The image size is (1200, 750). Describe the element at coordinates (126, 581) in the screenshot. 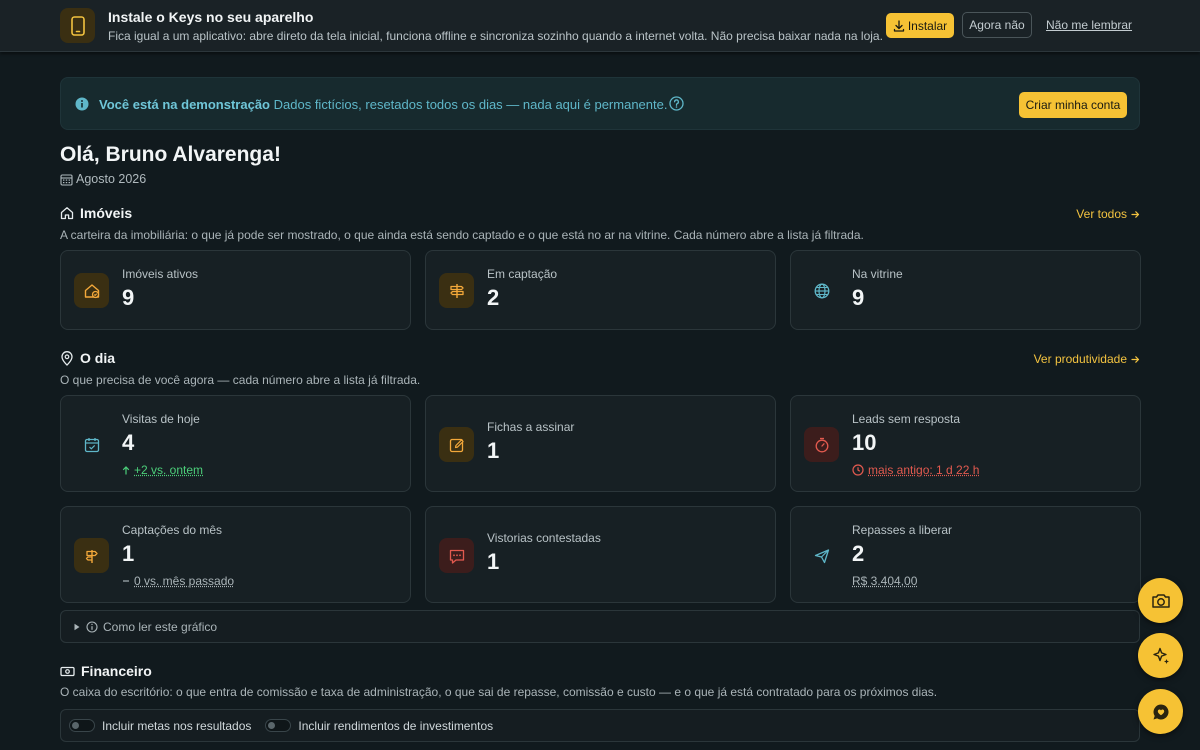

I see `minus-icon` at that location.